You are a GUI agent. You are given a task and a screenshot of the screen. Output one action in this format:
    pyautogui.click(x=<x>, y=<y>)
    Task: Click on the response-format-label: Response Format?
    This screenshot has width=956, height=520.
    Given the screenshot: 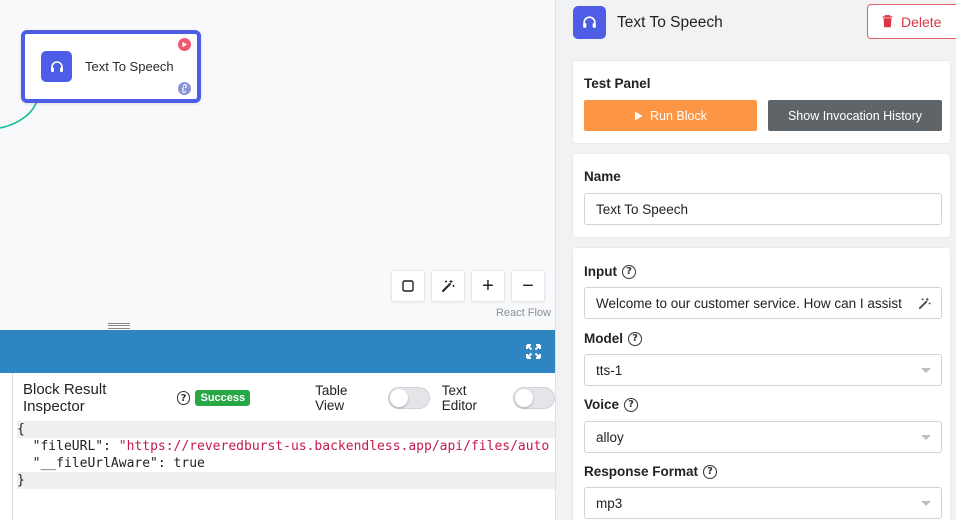 What is the action you would take?
    pyautogui.click(x=651, y=471)
    